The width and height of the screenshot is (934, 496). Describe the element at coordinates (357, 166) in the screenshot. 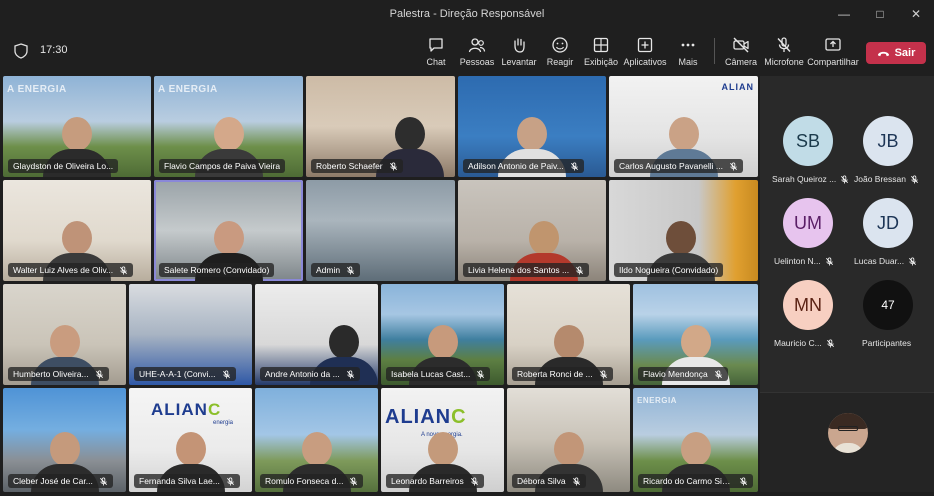

I see `participant-name-tag: Roberto Schaefer` at that location.